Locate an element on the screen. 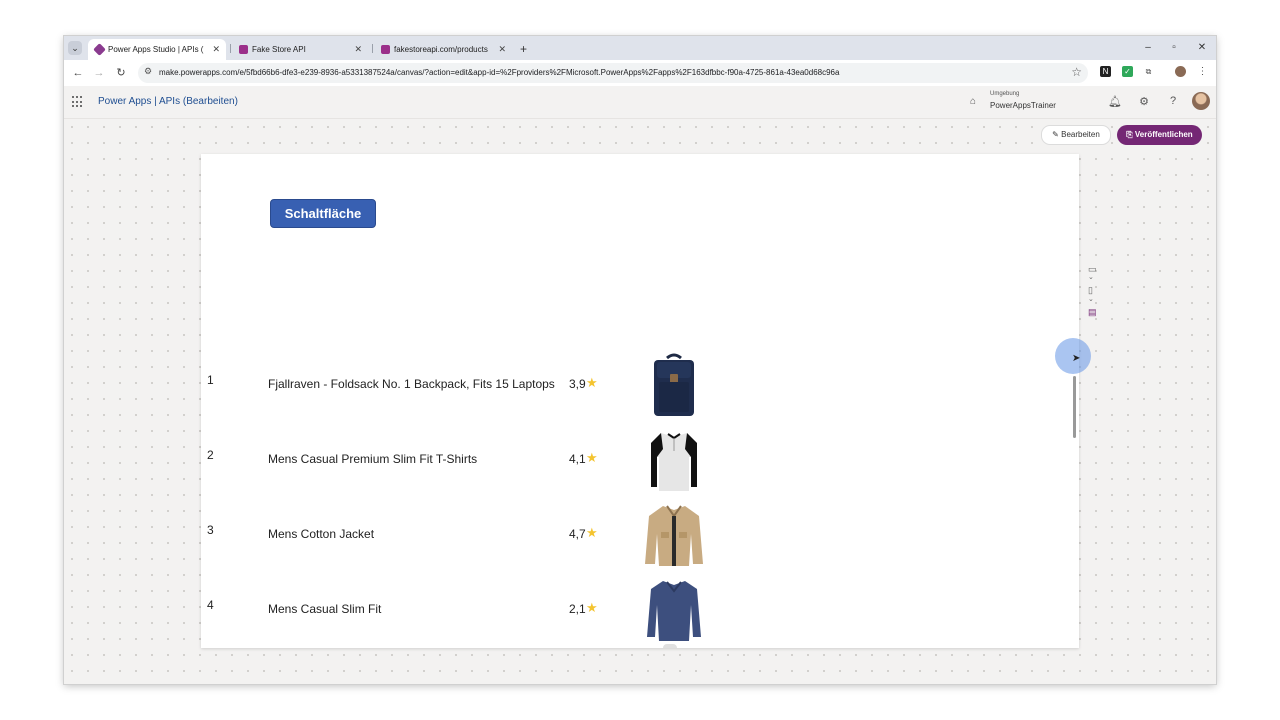 The image size is (1280, 720). longsleeve-image is located at coordinates (674, 611).